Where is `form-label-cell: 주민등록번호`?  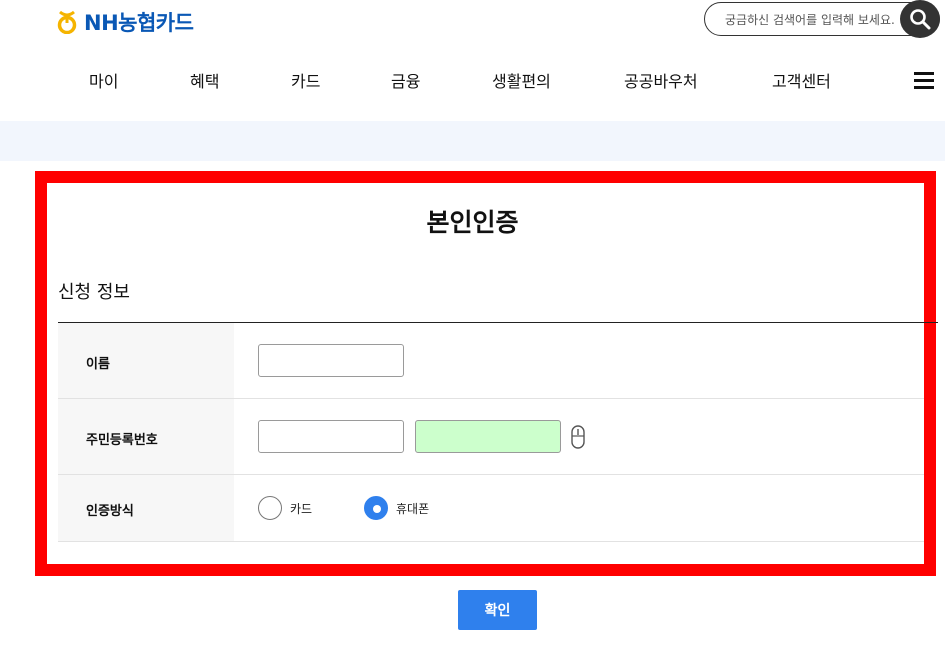
form-label-cell: 주민등록번호 is located at coordinates (146, 437).